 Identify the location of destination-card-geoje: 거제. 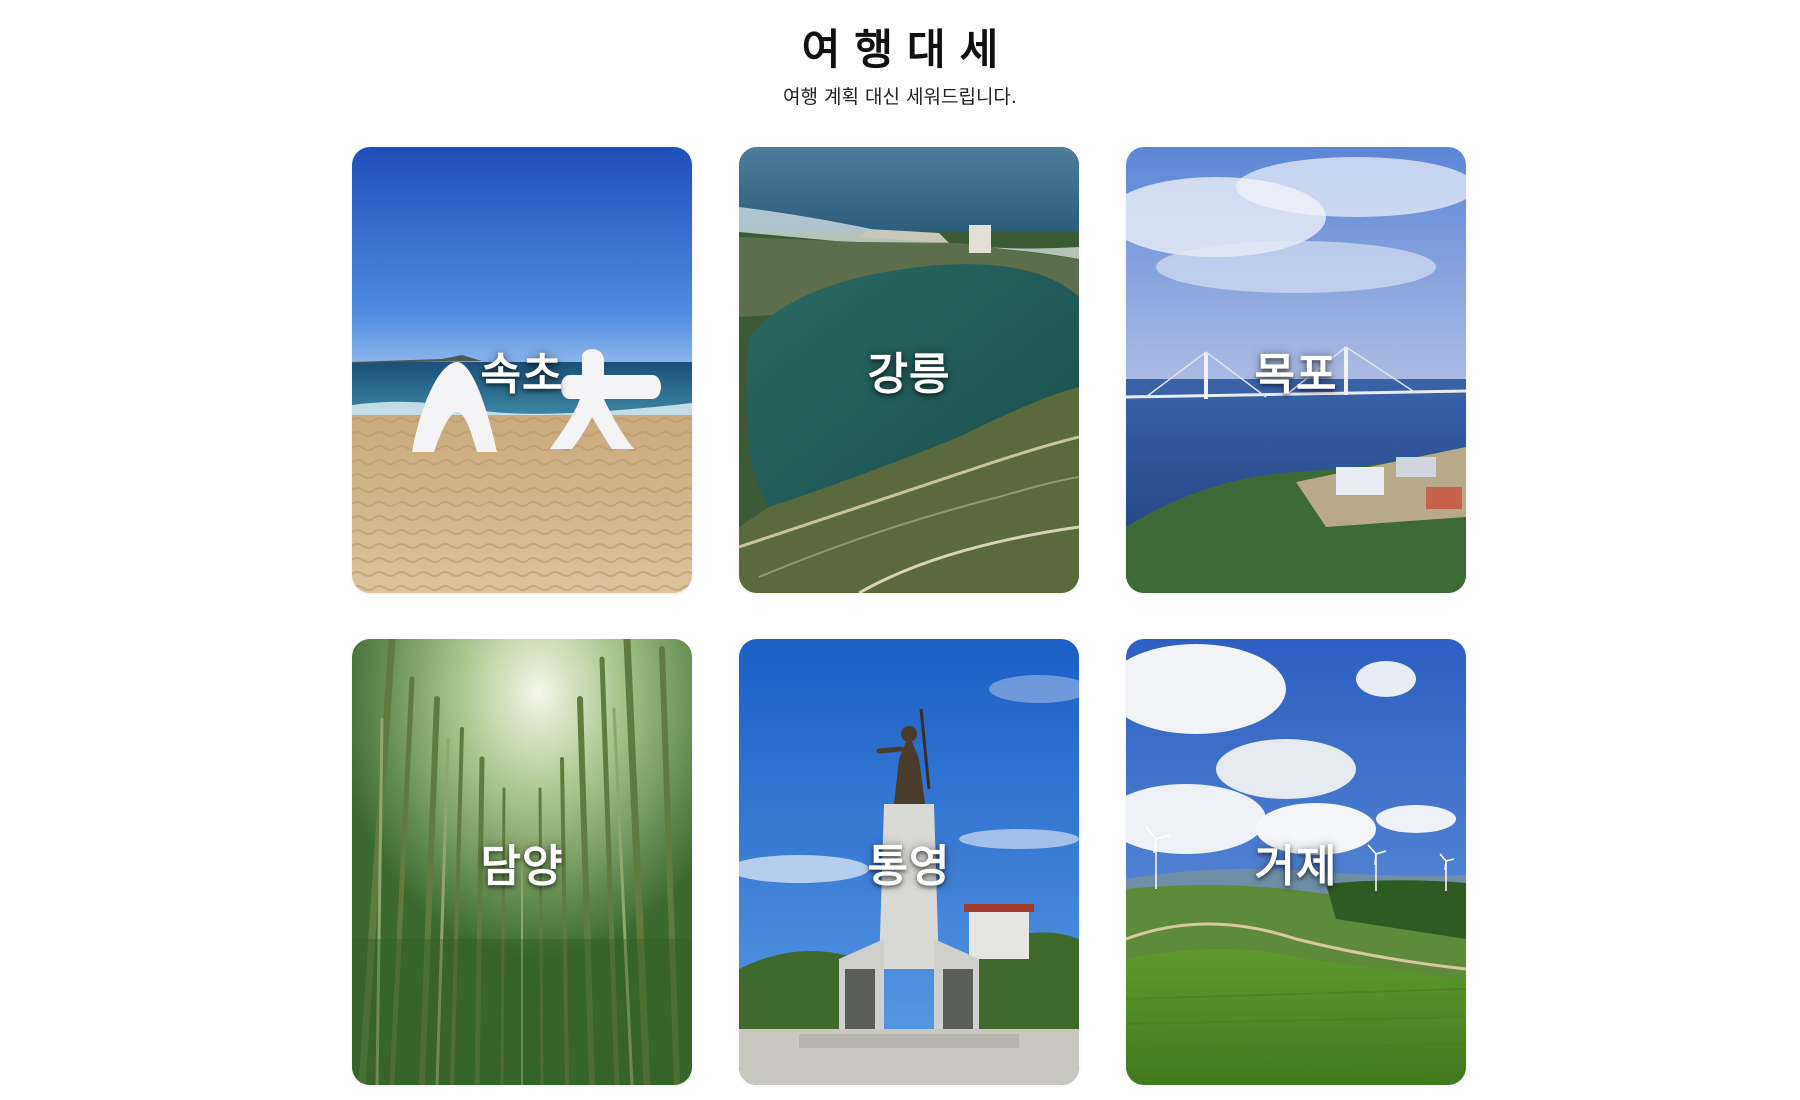
(1296, 862).